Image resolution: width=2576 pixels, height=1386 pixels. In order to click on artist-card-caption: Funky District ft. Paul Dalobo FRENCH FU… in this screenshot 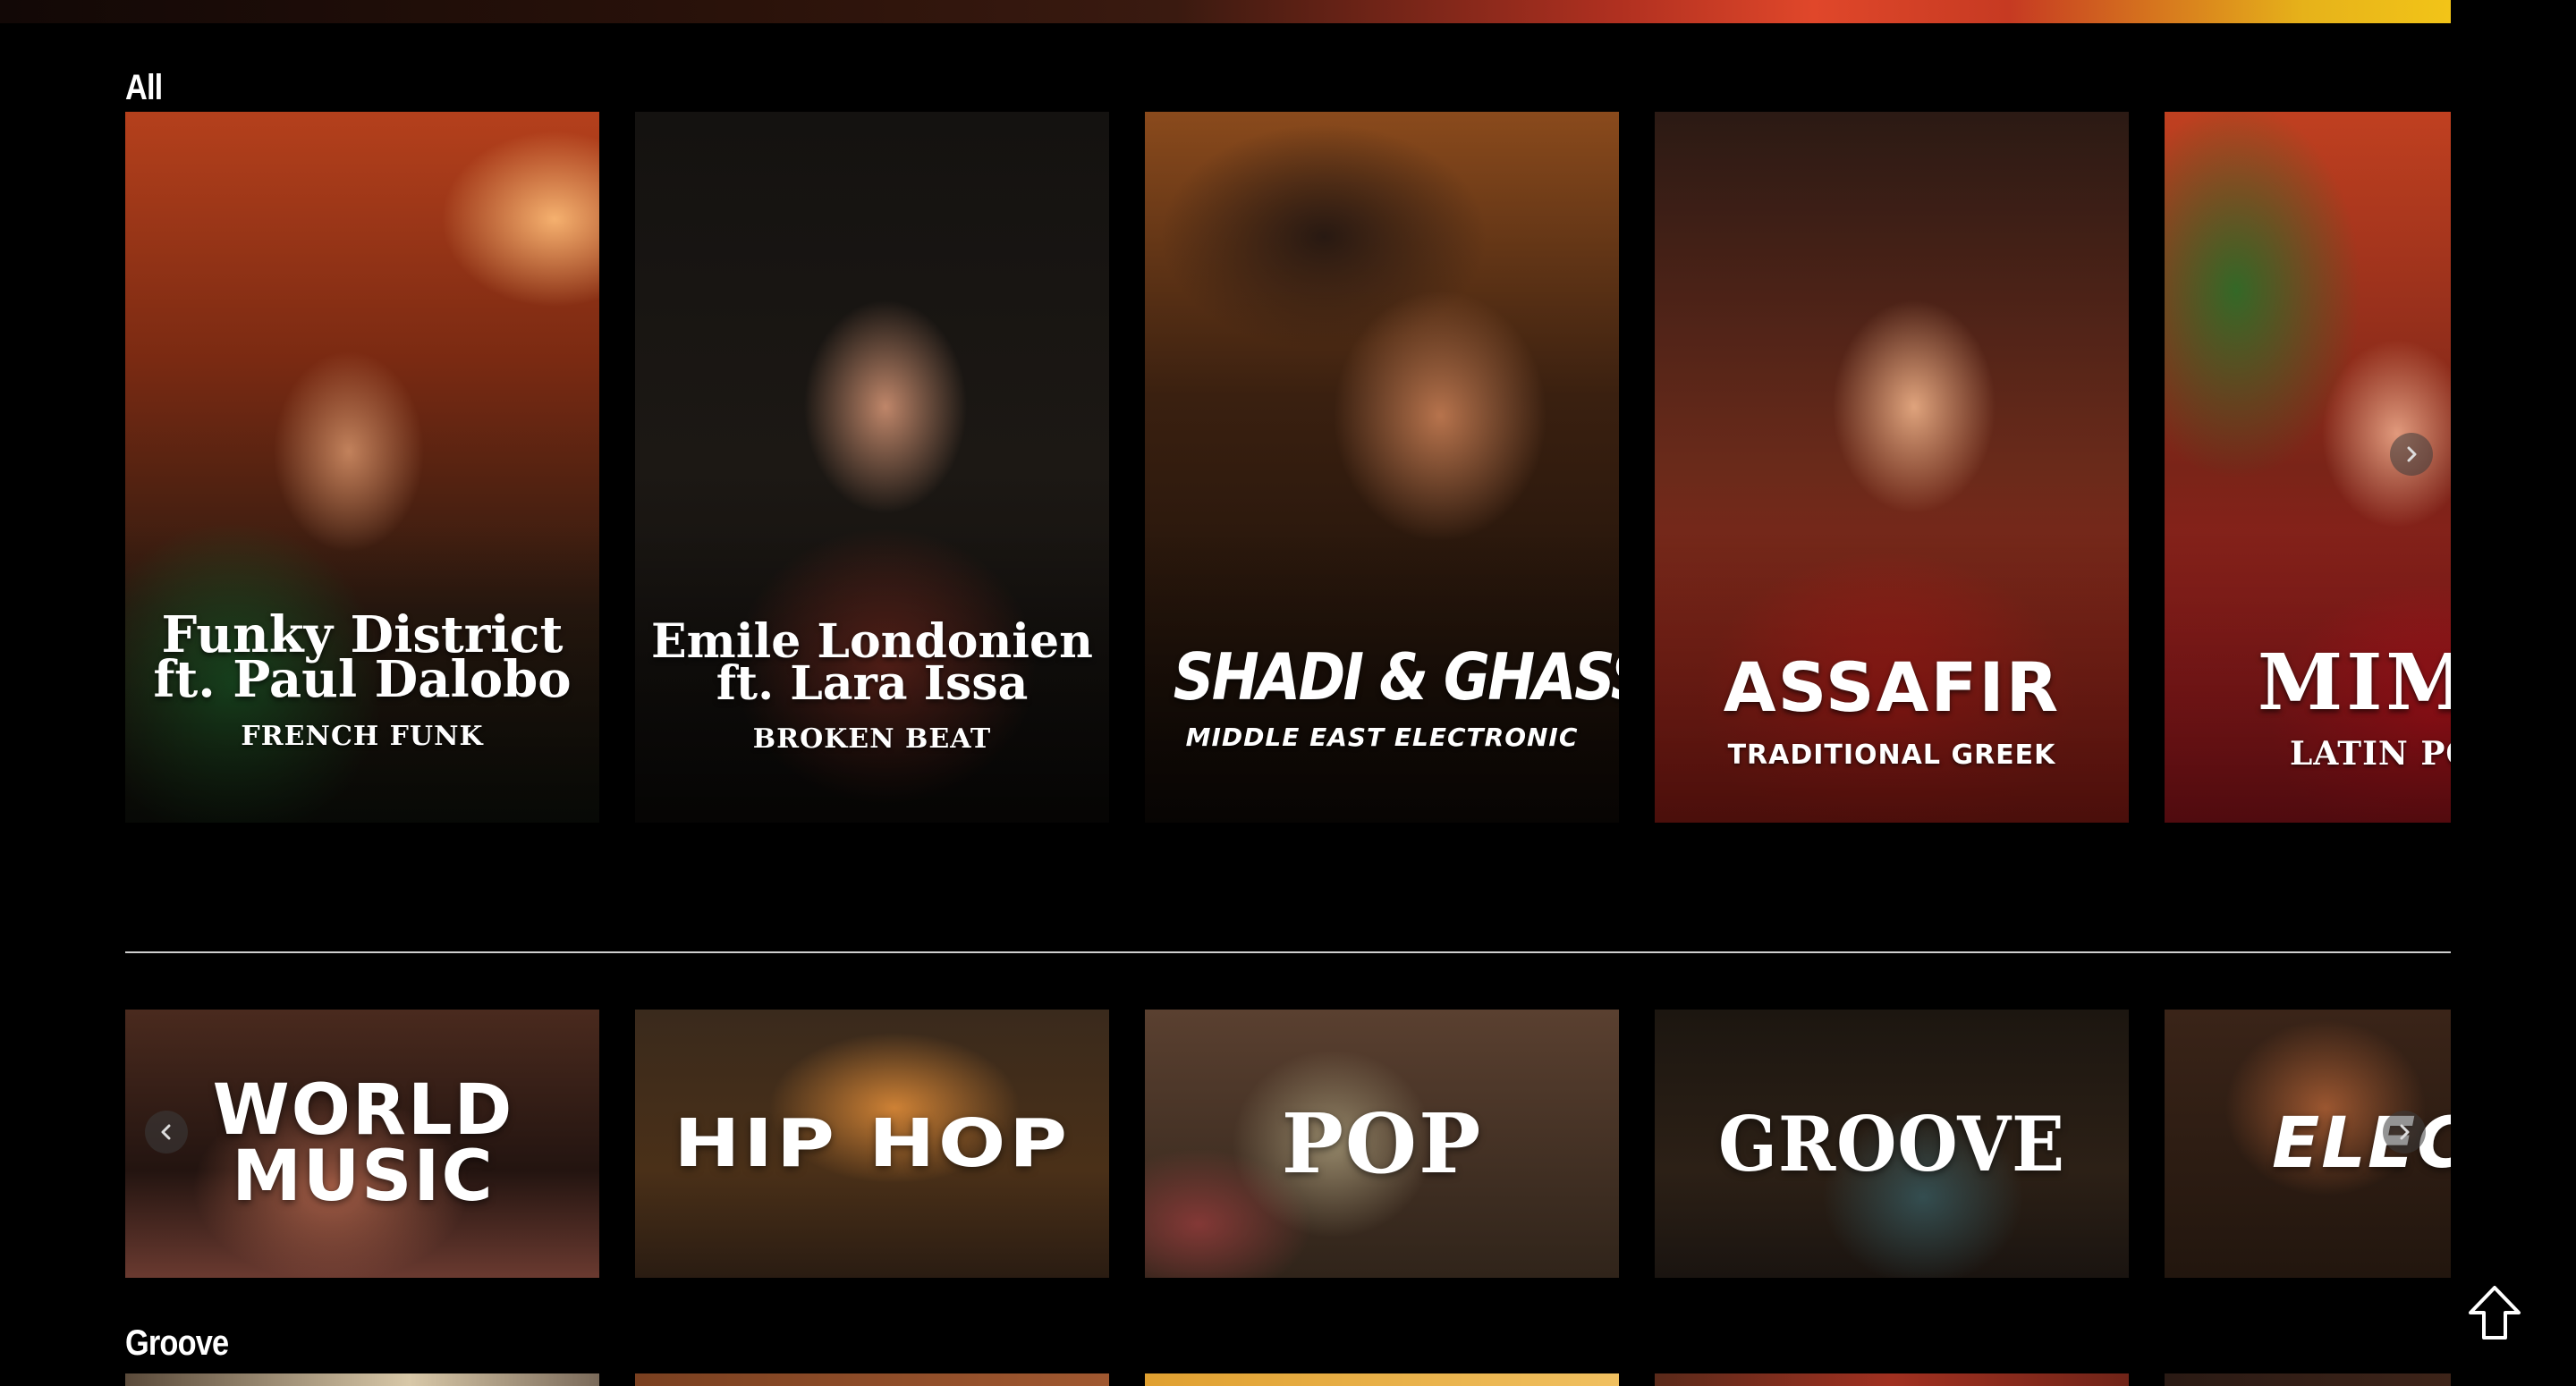, I will do `click(362, 681)`.